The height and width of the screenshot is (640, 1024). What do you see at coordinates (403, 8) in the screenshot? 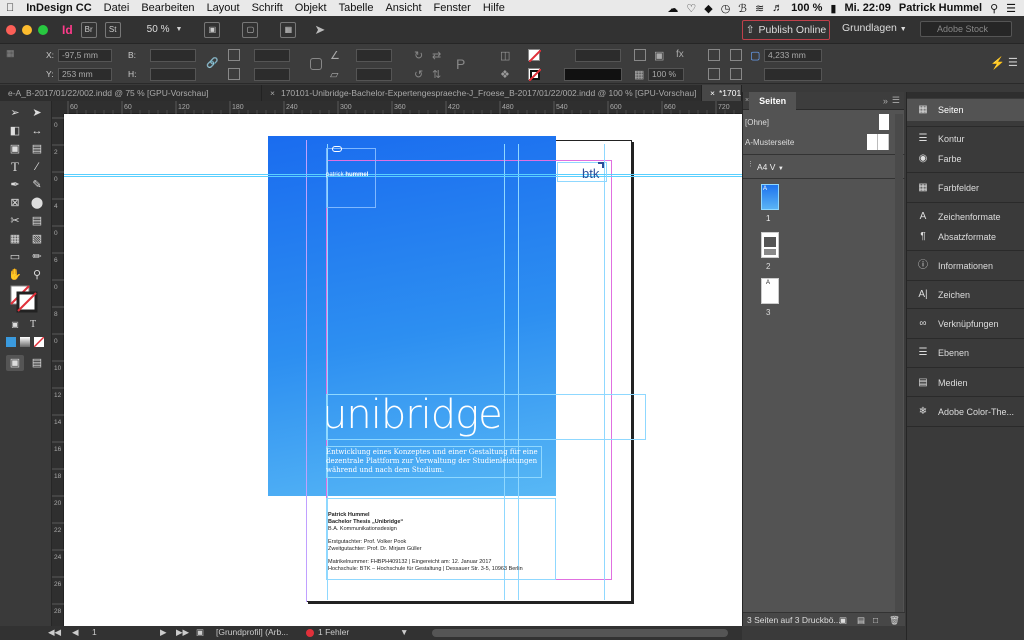
I see `menu-ansicht: Ansicht` at bounding box center [403, 8].